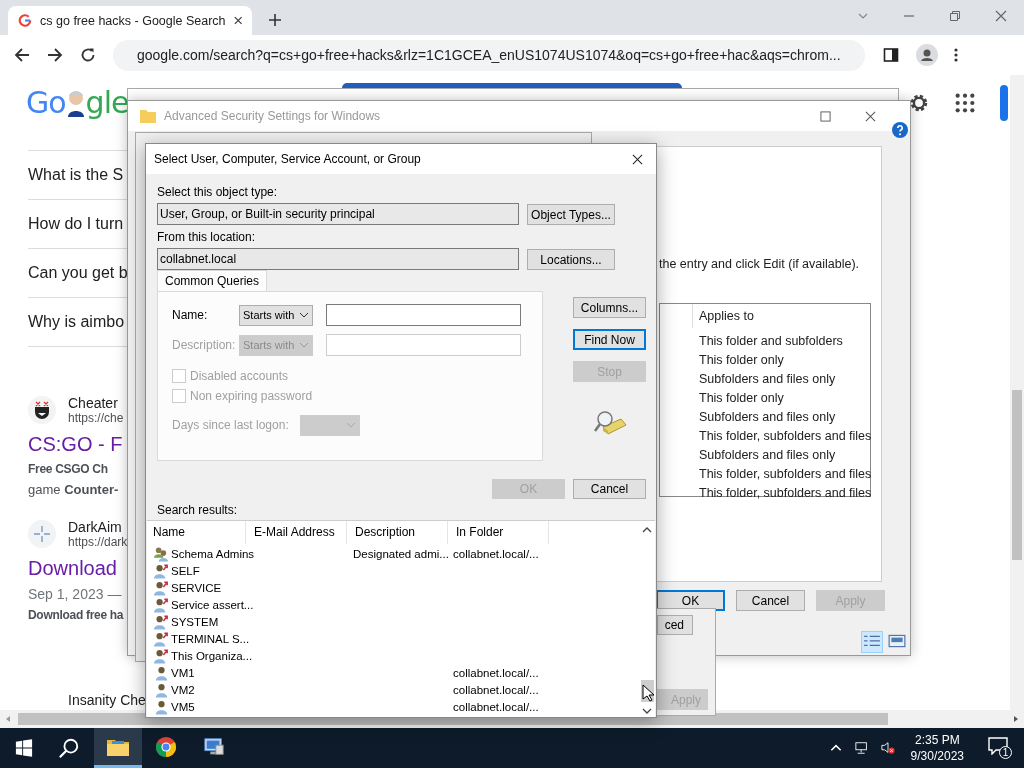  I want to click on details-view-icon, so click(872, 642).